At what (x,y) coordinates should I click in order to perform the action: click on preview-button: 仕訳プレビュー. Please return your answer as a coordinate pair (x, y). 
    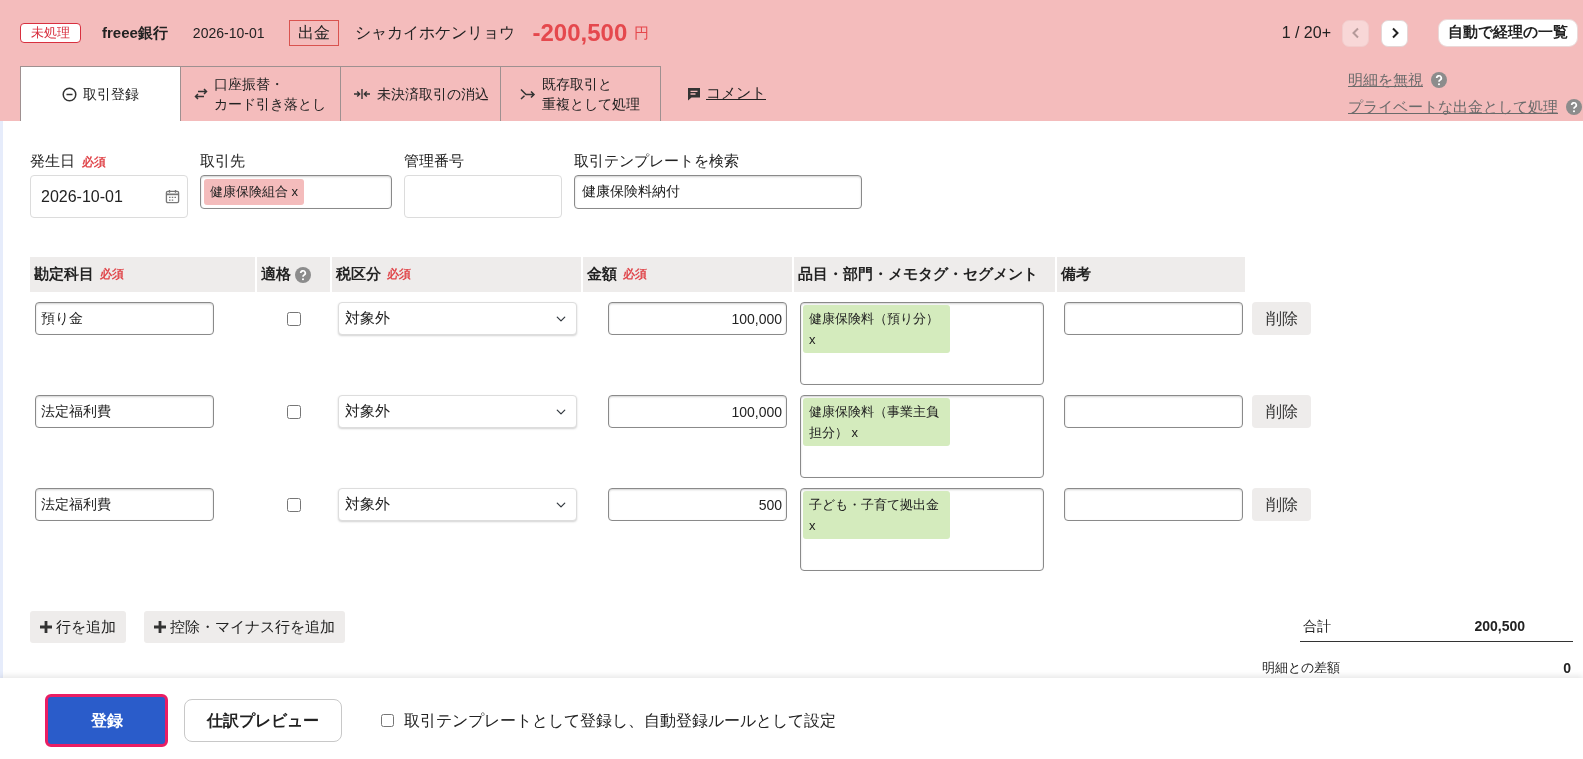
    Looking at the image, I should click on (263, 720).